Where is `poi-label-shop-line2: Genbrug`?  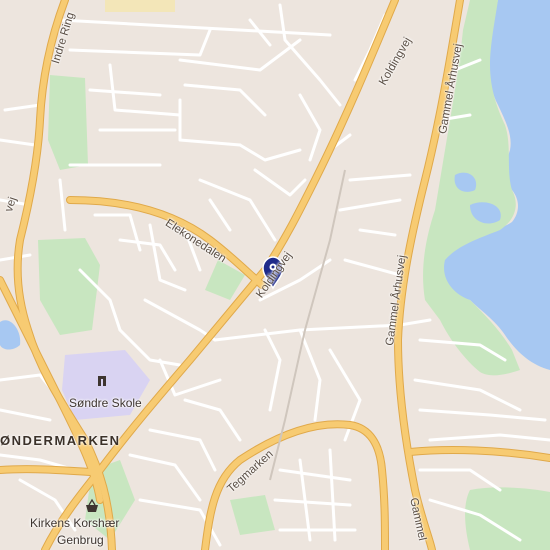 poi-label-shop-line2: Genbrug is located at coordinates (80, 540).